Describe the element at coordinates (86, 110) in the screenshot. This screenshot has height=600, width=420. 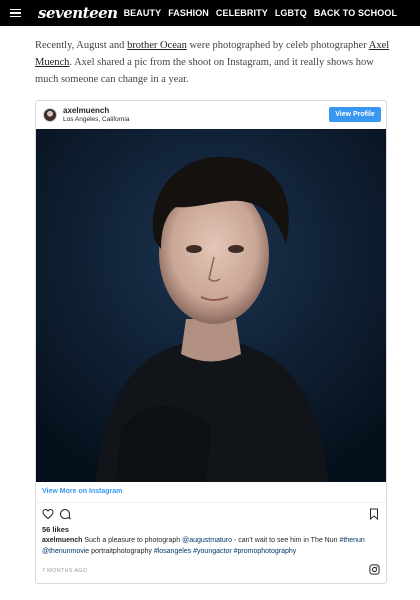
I see `embed-username: axelmuench` at that location.